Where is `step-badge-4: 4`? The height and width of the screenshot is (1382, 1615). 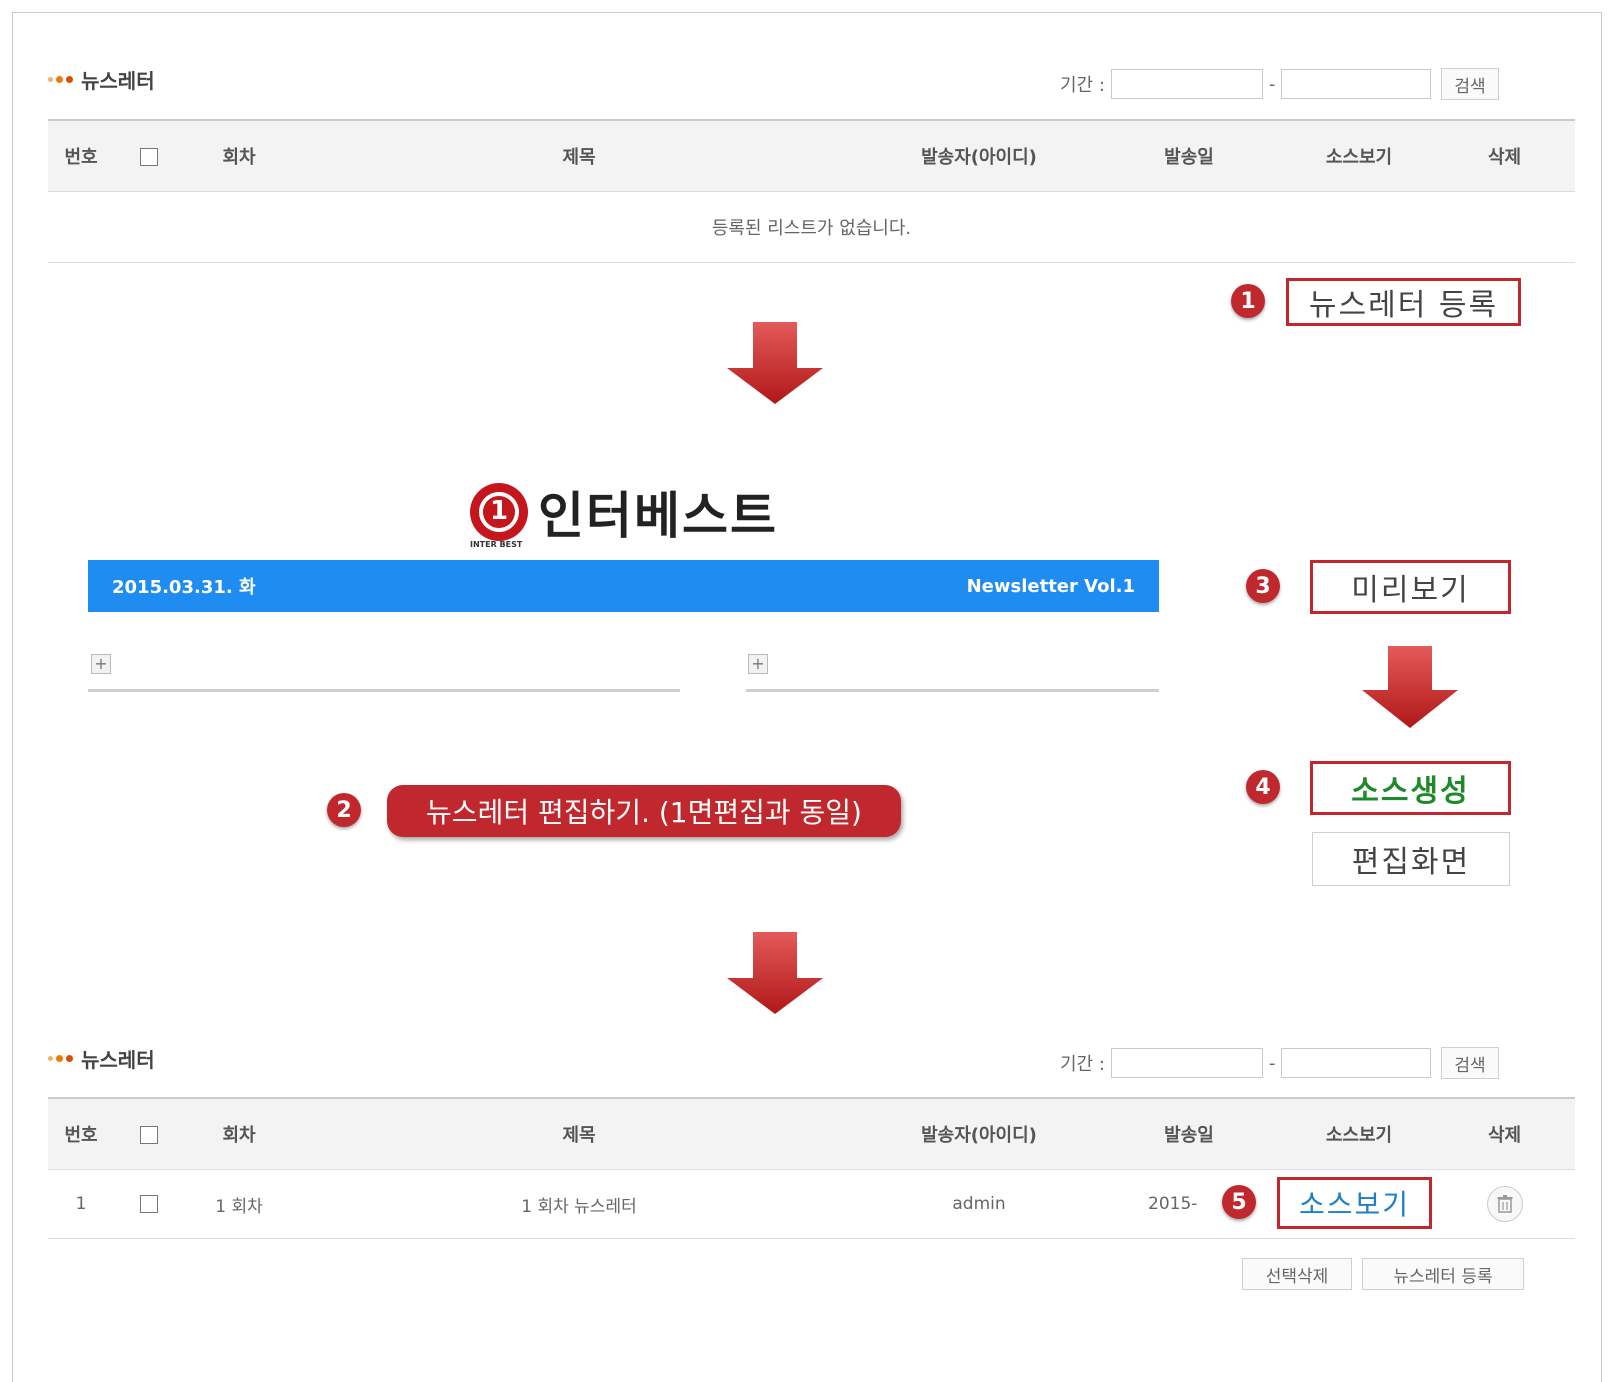 step-badge-4: 4 is located at coordinates (1263, 787).